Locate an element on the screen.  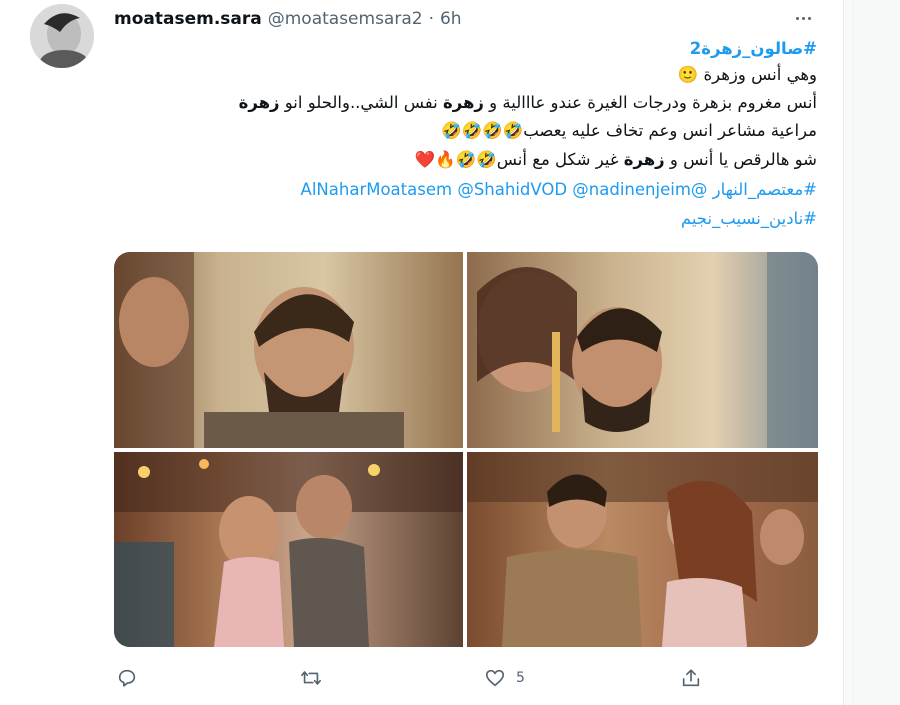
heart-icon is located at coordinates (495, 678).